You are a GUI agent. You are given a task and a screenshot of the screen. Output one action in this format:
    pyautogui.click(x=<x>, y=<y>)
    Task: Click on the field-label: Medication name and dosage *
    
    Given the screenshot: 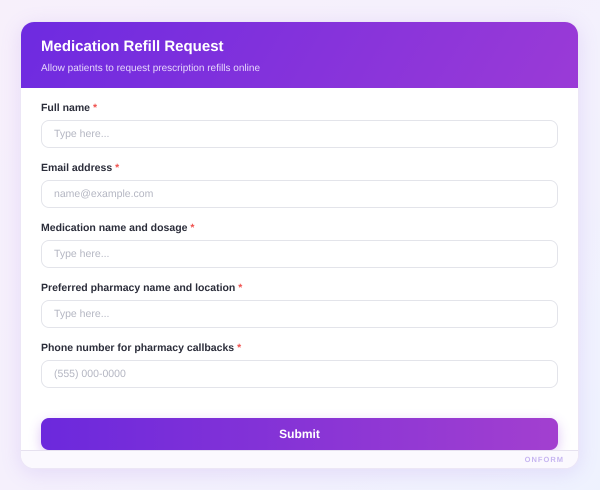 What is the action you would take?
    pyautogui.click(x=118, y=228)
    